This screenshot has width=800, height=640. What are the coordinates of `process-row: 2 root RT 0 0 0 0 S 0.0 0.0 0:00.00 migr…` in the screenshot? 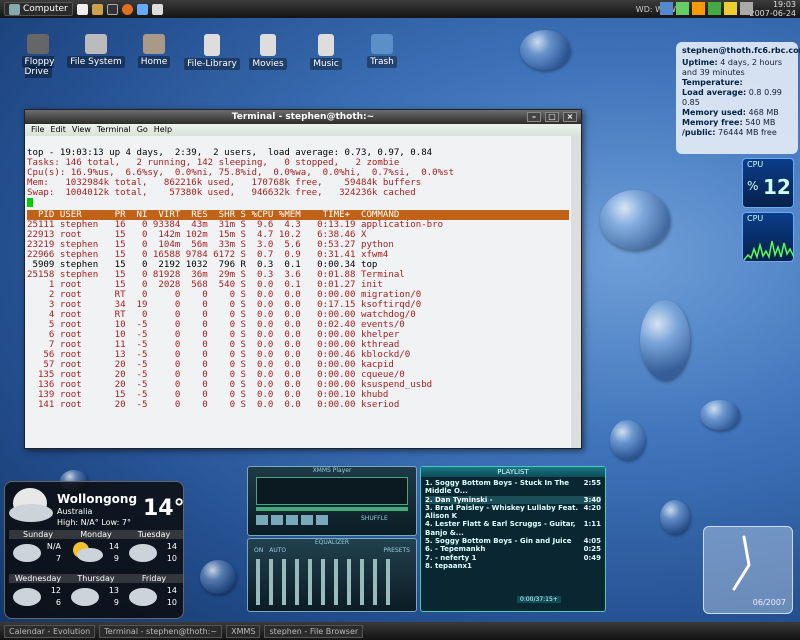 It's located at (224, 295).